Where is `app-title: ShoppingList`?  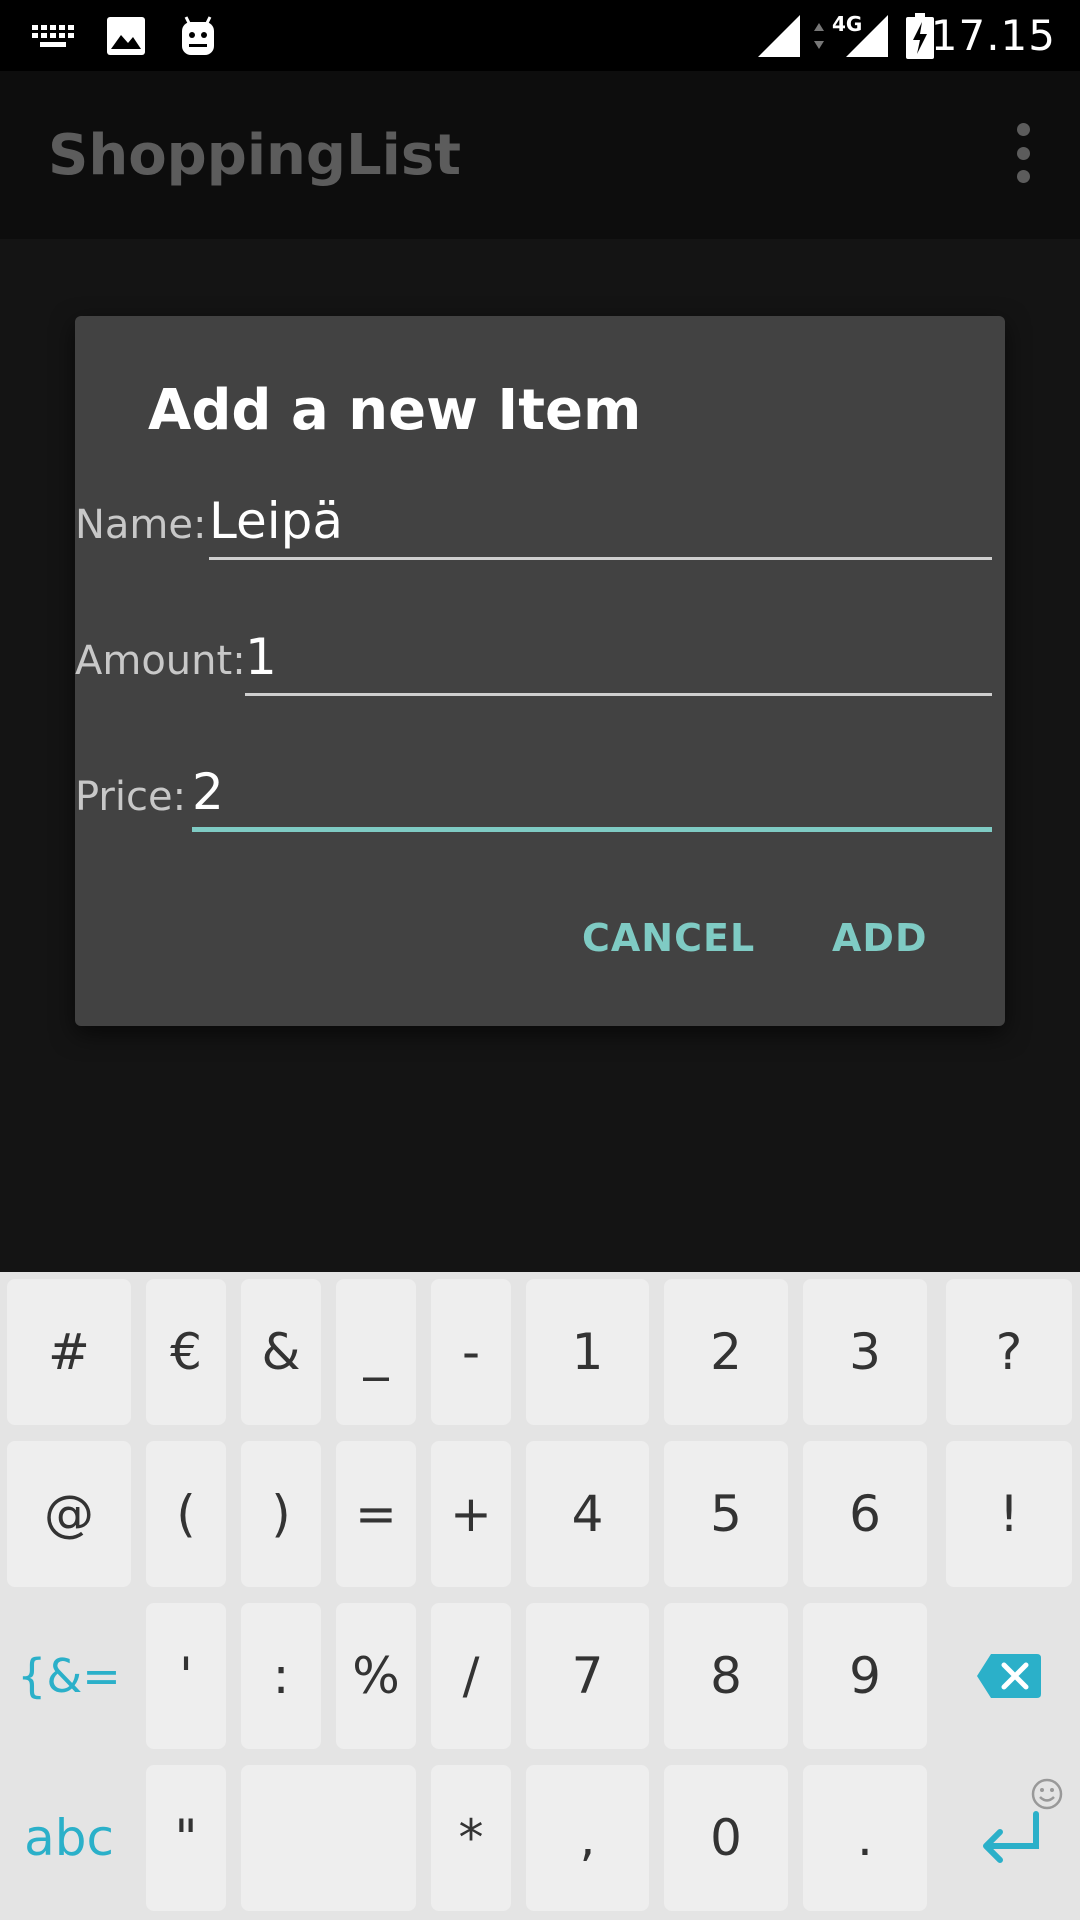 app-title: ShoppingList is located at coordinates (254, 155).